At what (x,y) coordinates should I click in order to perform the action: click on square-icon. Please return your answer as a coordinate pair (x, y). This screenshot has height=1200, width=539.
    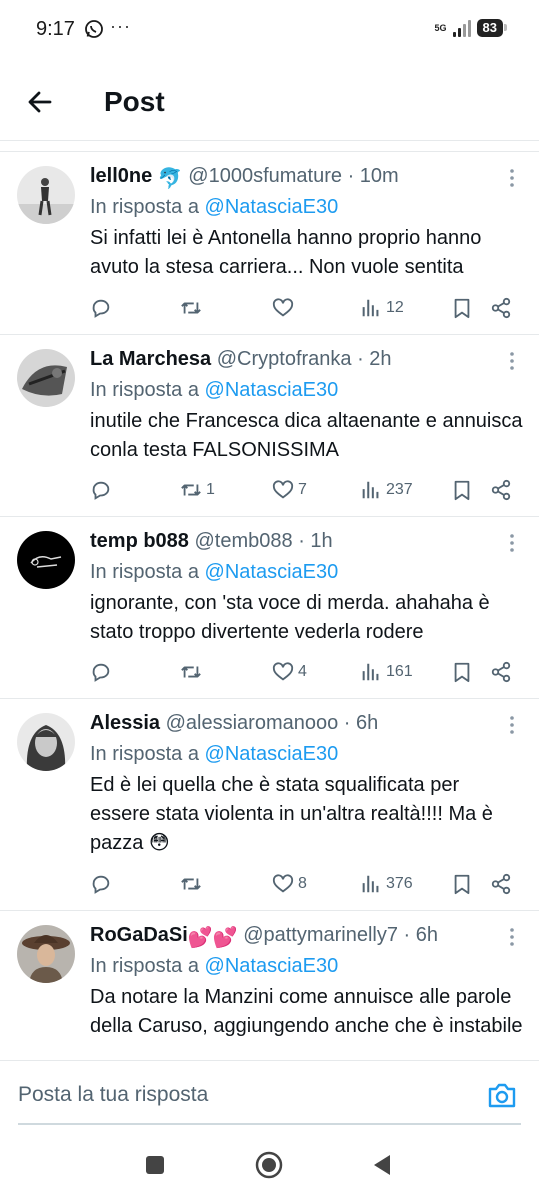
    Looking at the image, I should click on (155, 1165).